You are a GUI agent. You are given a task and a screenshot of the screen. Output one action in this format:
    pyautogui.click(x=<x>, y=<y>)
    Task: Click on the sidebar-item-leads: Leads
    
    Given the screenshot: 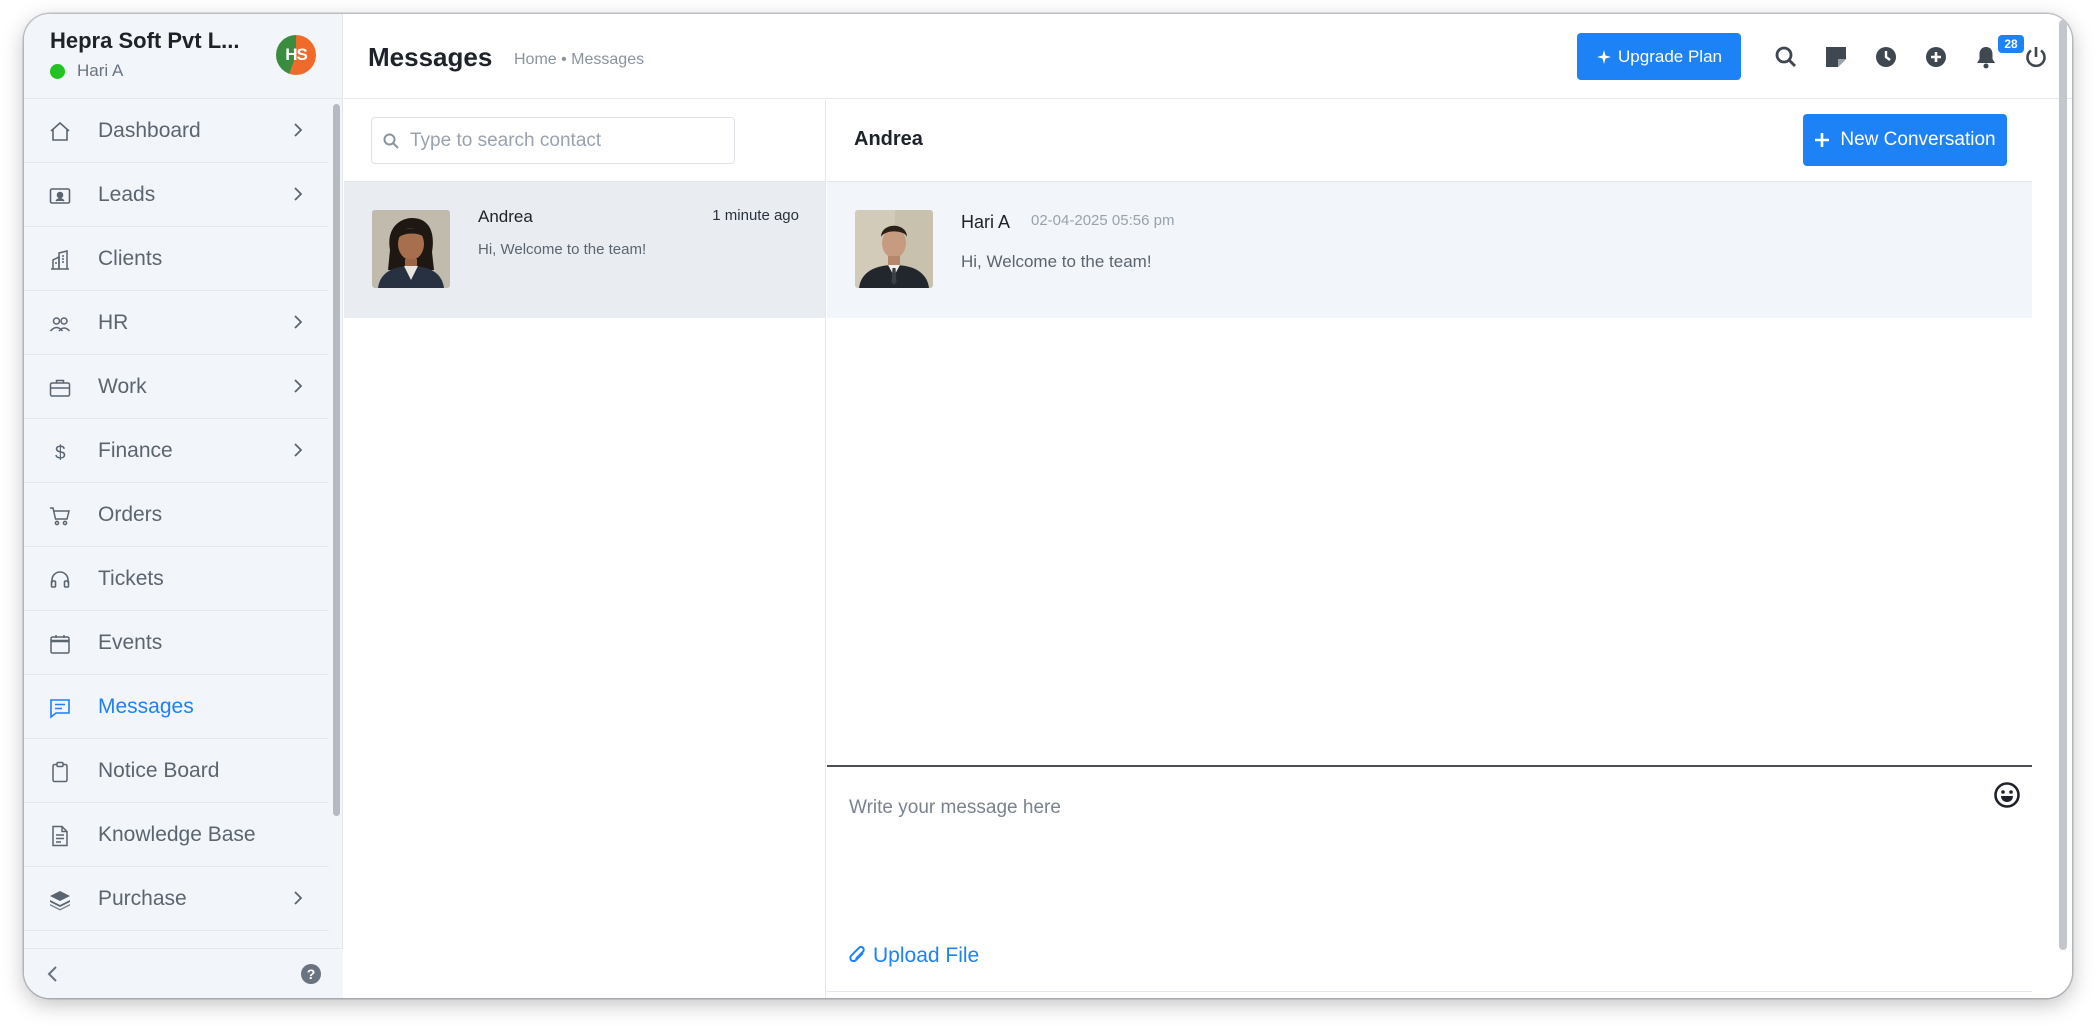 What is the action you would take?
    pyautogui.click(x=176, y=195)
    